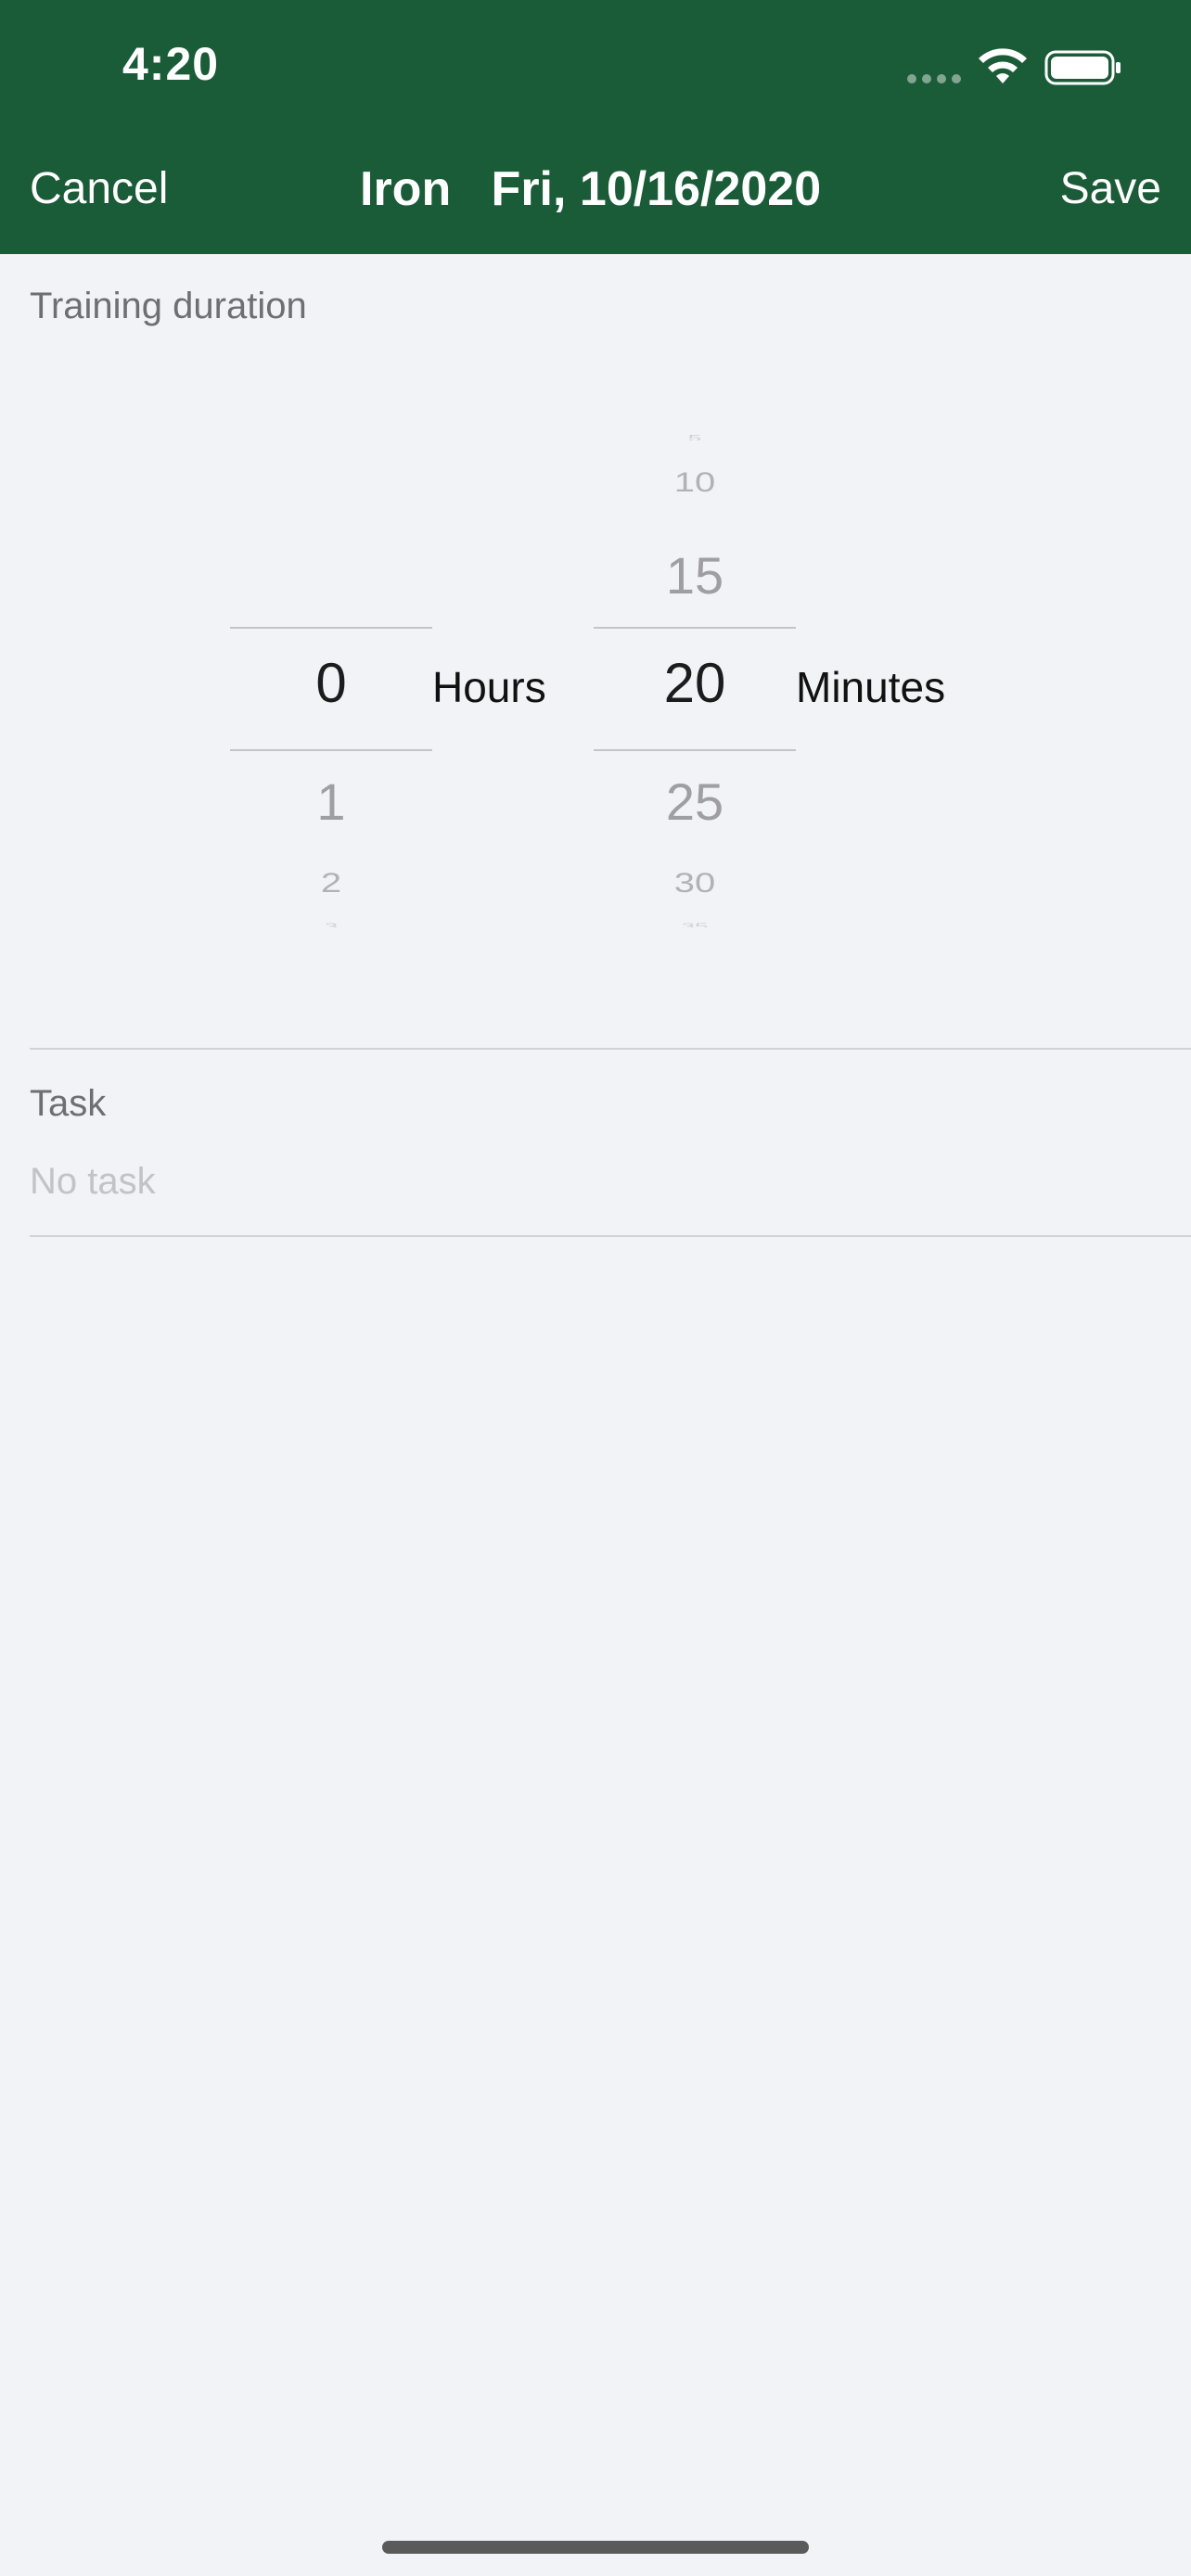 The width and height of the screenshot is (1191, 2576). Describe the element at coordinates (1082, 67) in the screenshot. I see `battery-icon` at that location.